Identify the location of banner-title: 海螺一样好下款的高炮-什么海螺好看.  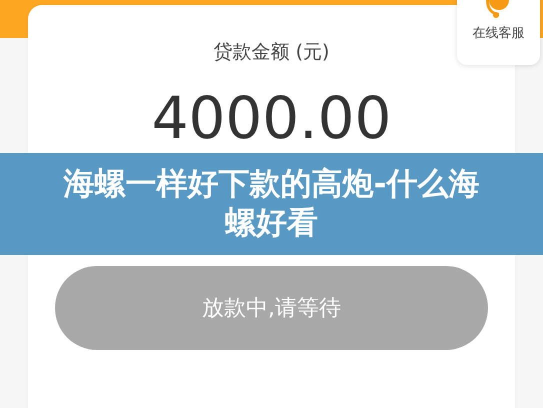
(271, 203).